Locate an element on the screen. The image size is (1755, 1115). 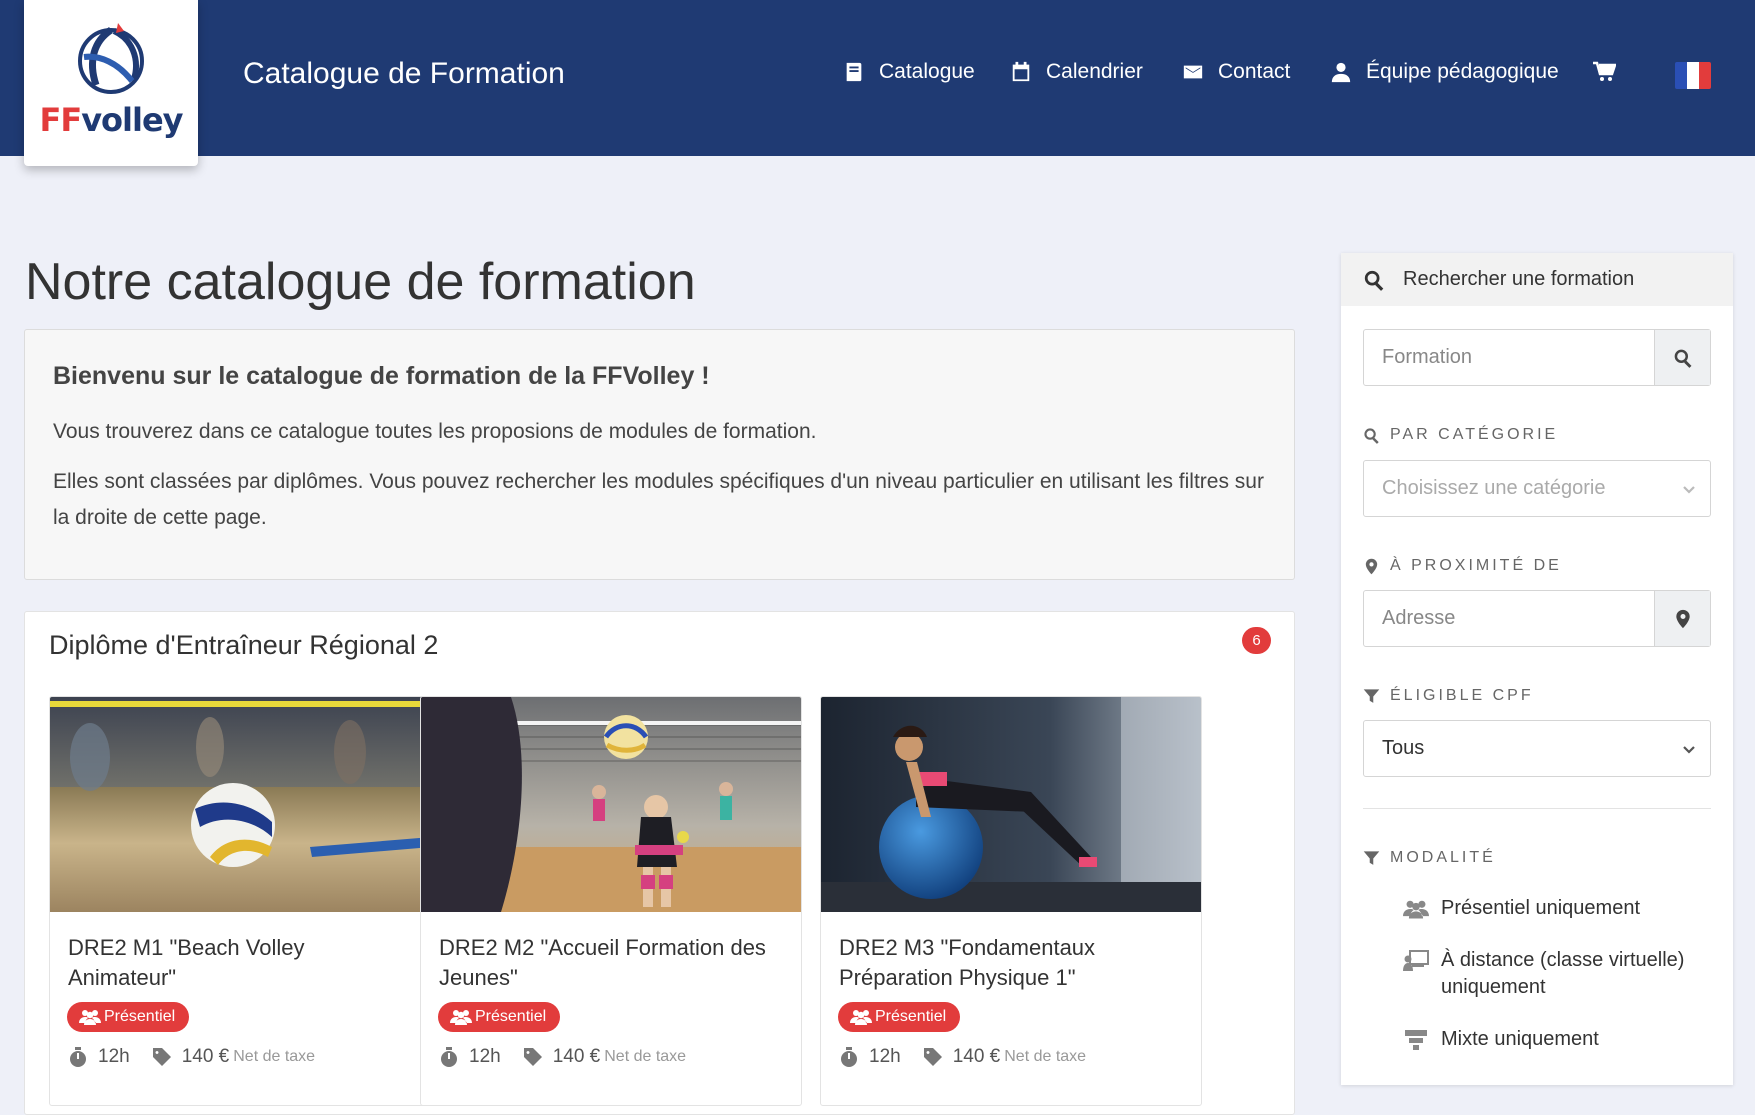
page-title: Notre catalogue de formation is located at coordinates (360, 282).